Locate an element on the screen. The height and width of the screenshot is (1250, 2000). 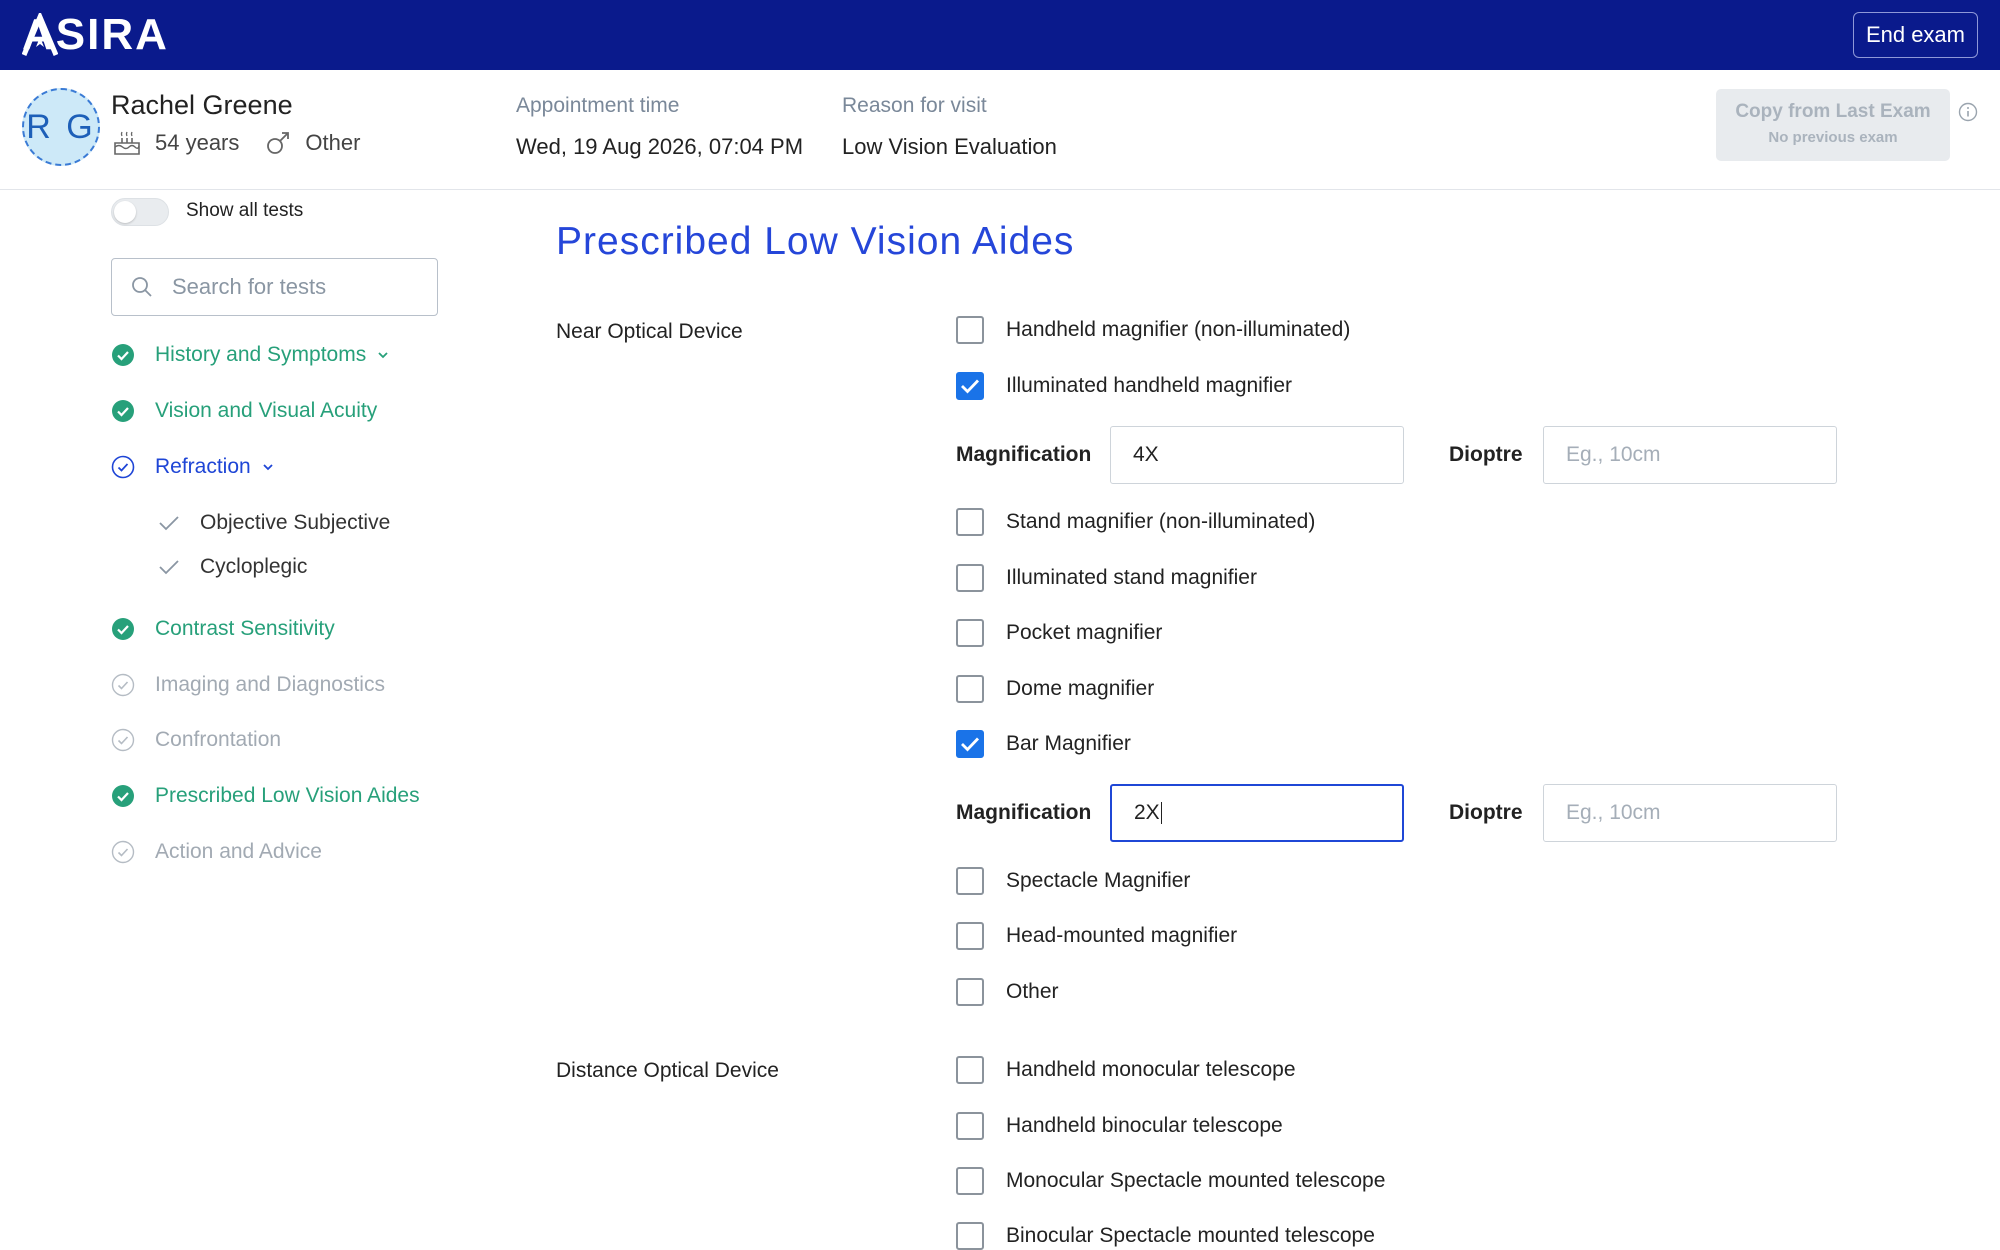
option-illuminated-handheld-magnifier: Illuminated handheld magnifier is located at coordinates (1124, 386).